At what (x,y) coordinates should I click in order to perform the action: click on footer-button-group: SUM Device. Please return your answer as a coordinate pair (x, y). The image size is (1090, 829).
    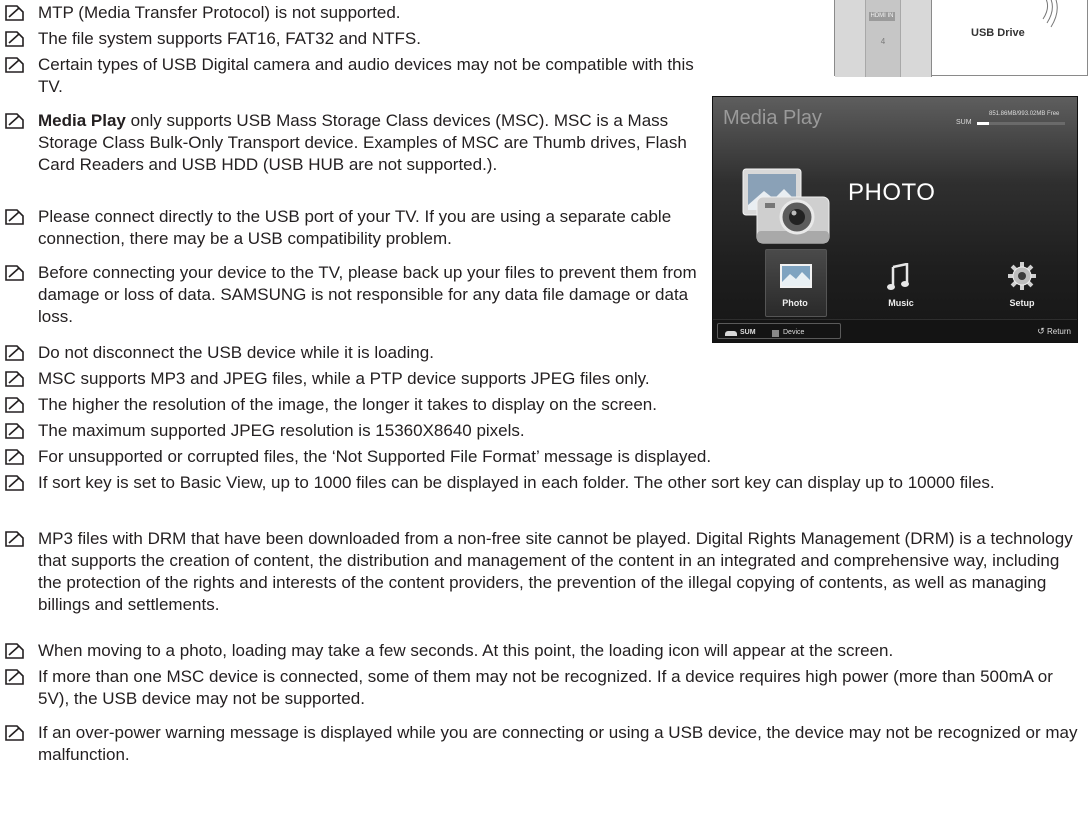
    Looking at the image, I should click on (779, 331).